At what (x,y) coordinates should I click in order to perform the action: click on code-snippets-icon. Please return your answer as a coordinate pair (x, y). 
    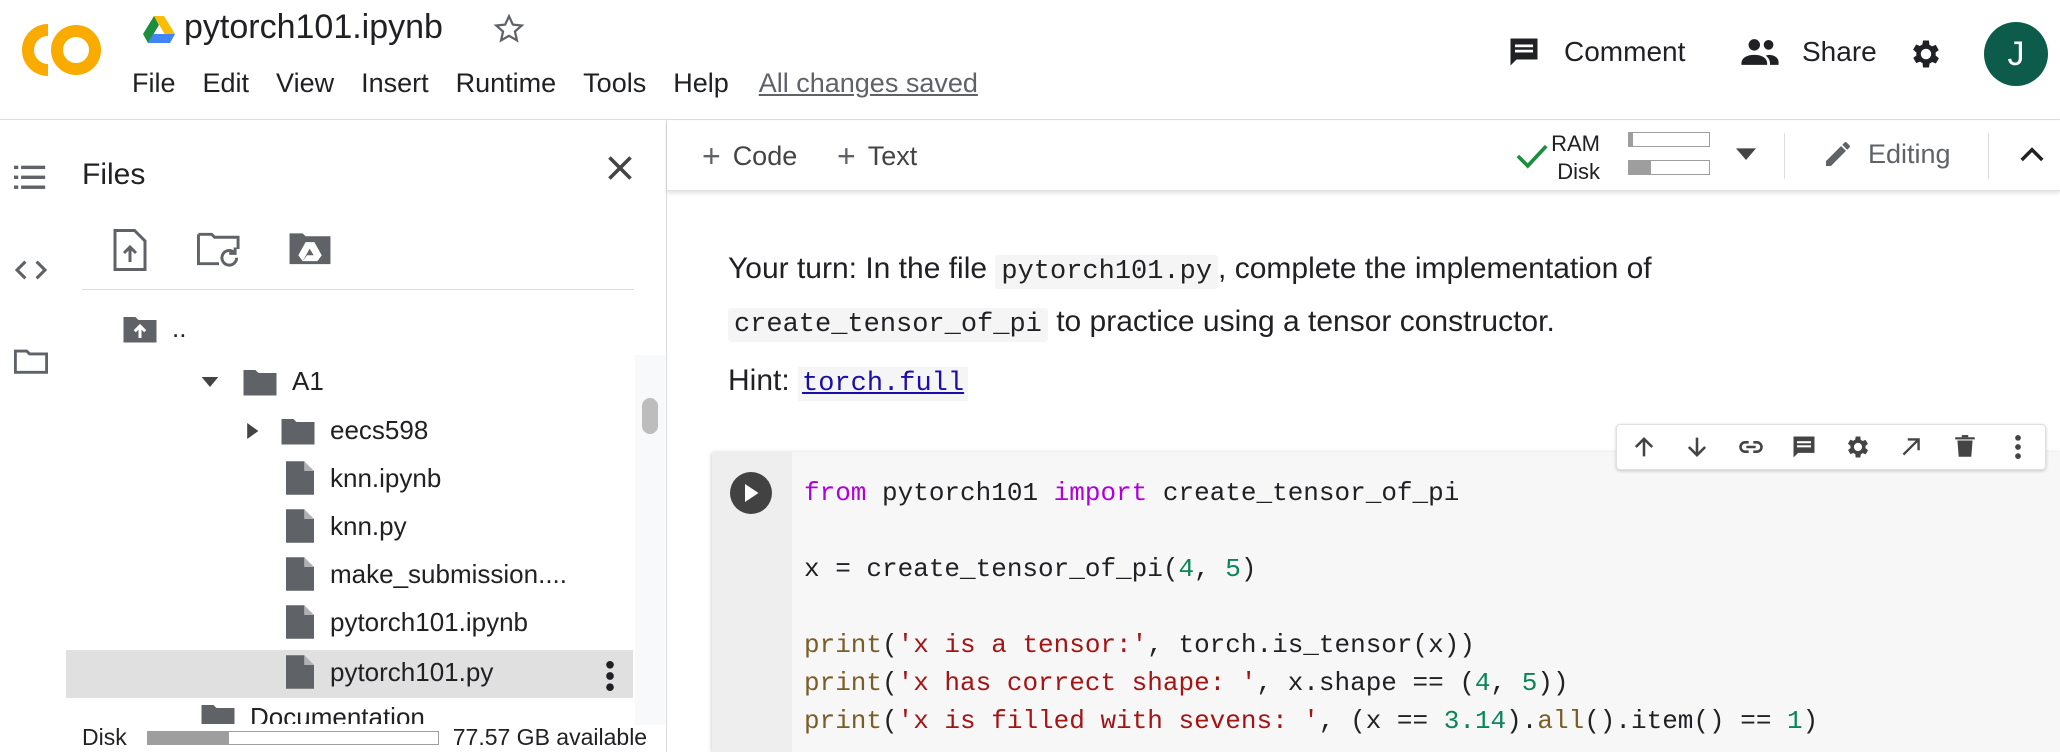
    Looking at the image, I should click on (31, 270).